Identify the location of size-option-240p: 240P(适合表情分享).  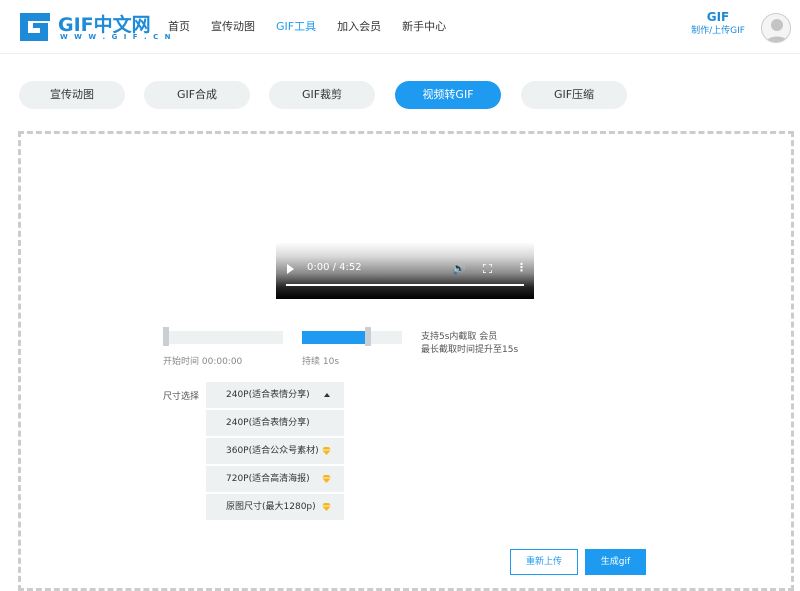
(275, 423).